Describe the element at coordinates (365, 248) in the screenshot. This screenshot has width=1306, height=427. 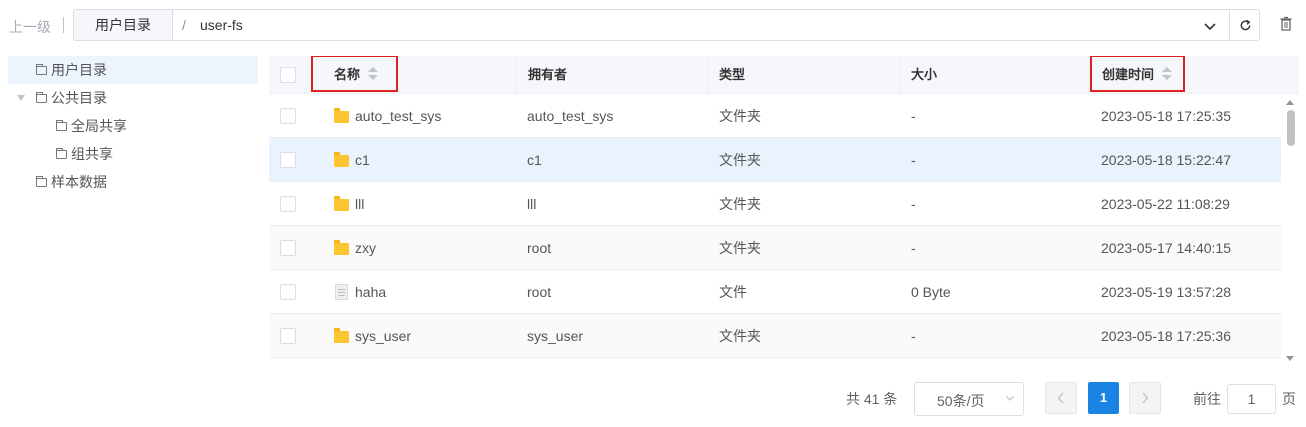
I see `cell-name: zxy` at that location.